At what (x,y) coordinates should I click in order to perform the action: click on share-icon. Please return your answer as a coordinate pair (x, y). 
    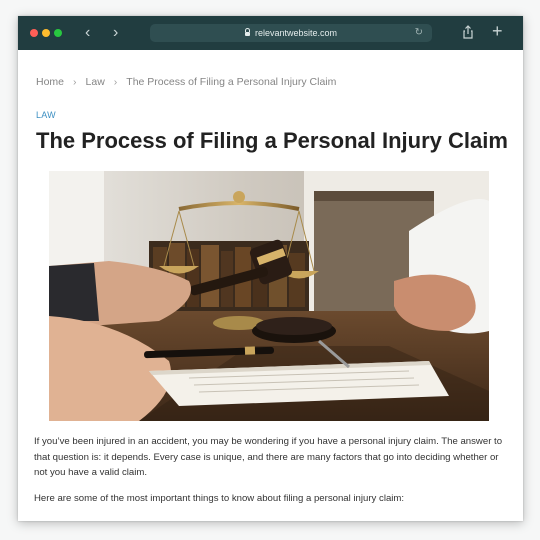
    Looking at the image, I should click on (468, 32).